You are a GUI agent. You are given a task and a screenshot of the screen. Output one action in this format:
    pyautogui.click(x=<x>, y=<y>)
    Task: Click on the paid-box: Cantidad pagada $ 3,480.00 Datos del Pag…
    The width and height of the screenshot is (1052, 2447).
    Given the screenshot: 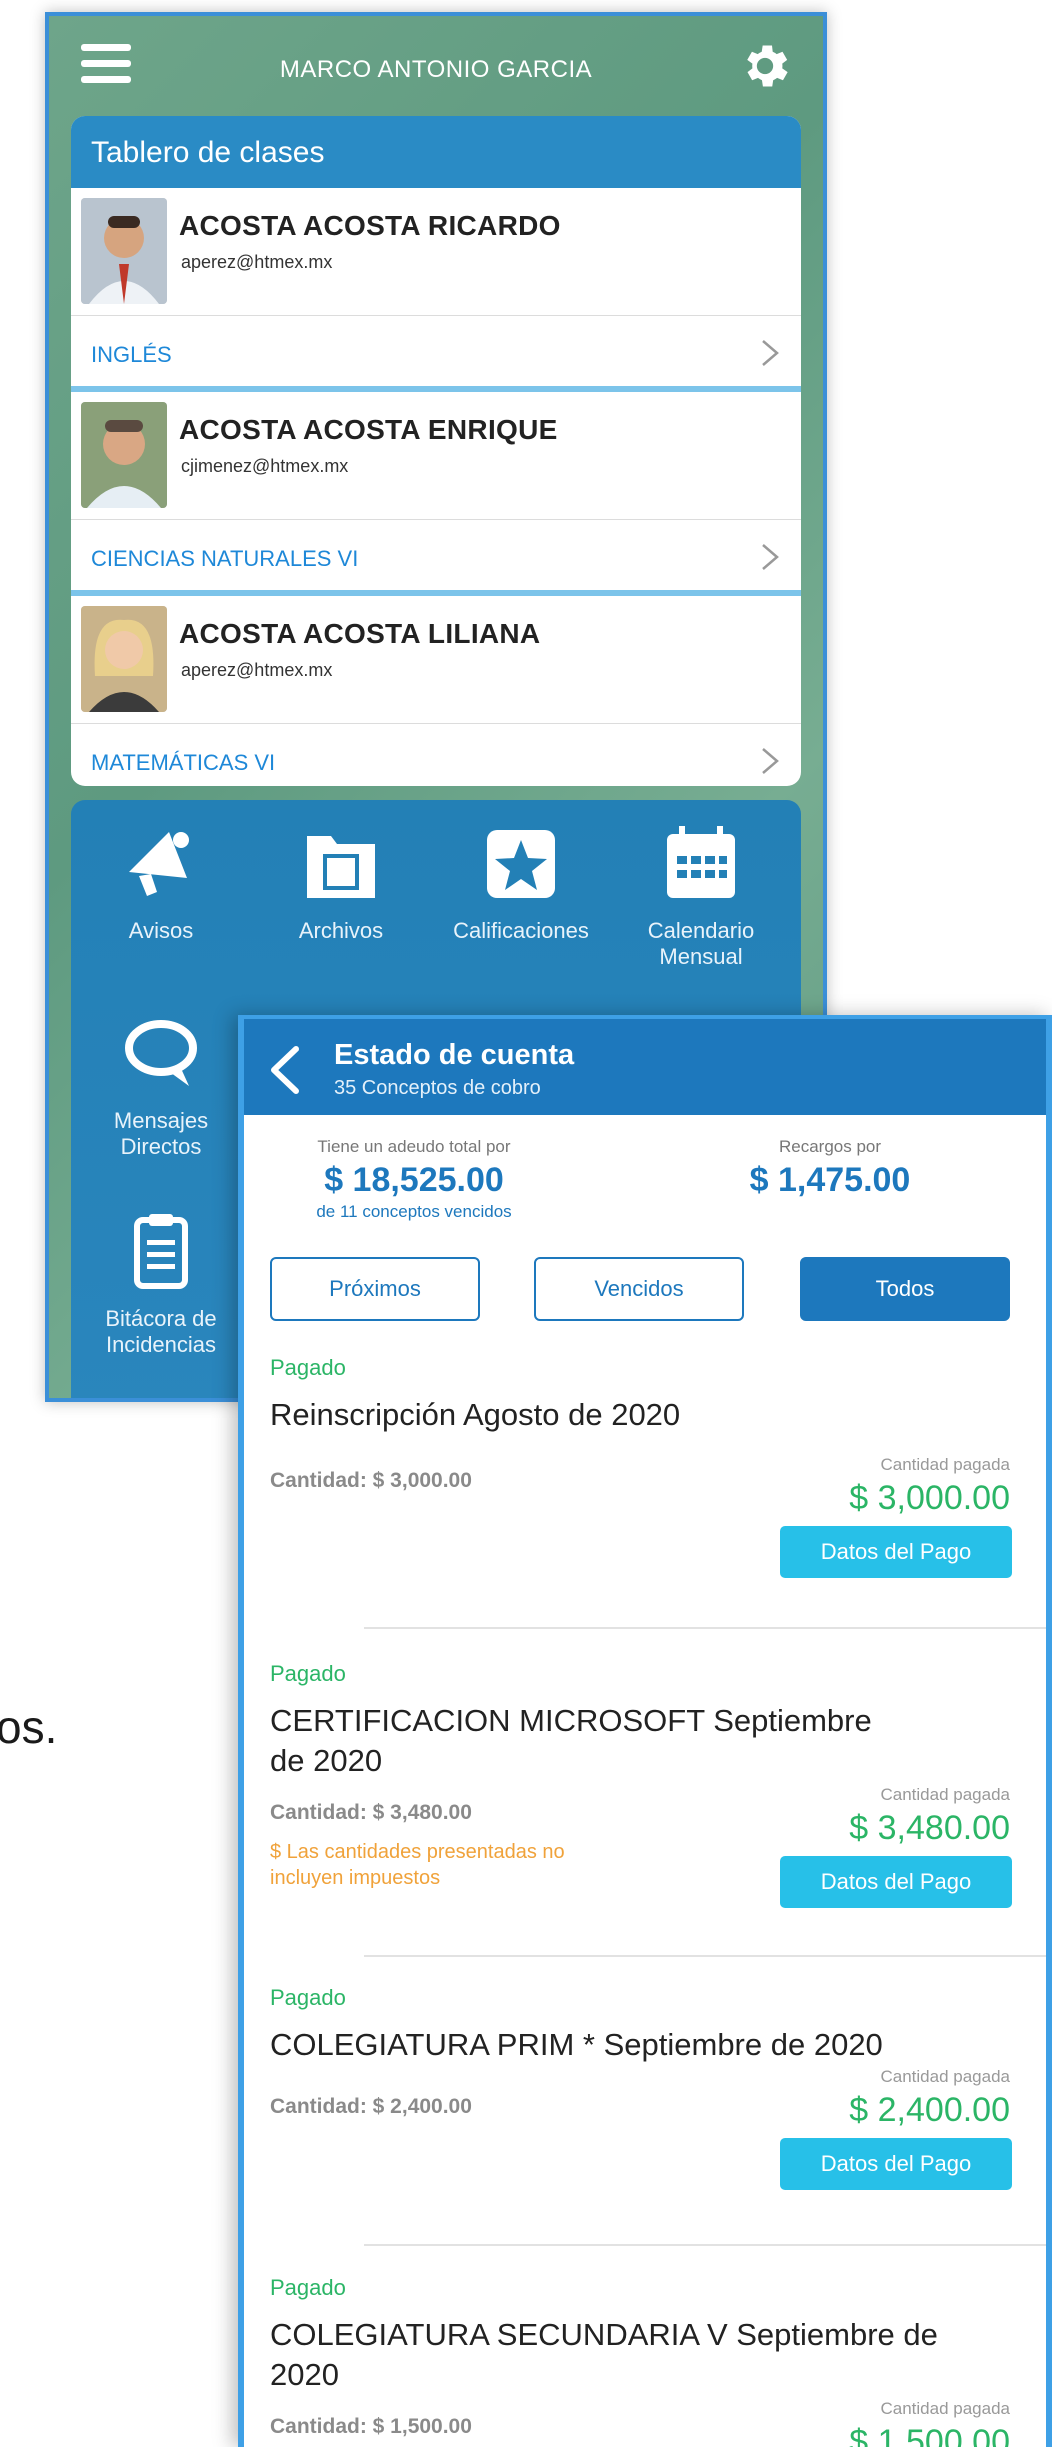 What is the action you would take?
    pyautogui.click(x=896, y=1846)
    